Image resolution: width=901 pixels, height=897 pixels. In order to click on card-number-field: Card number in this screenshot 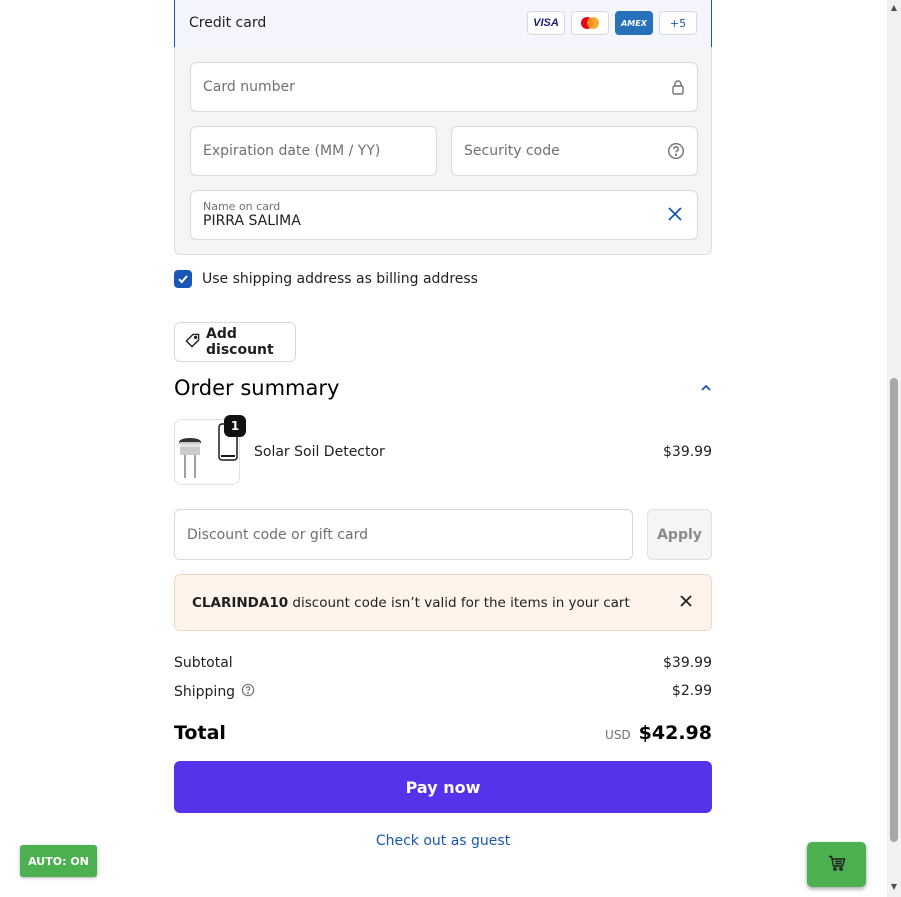, I will do `click(444, 87)`.